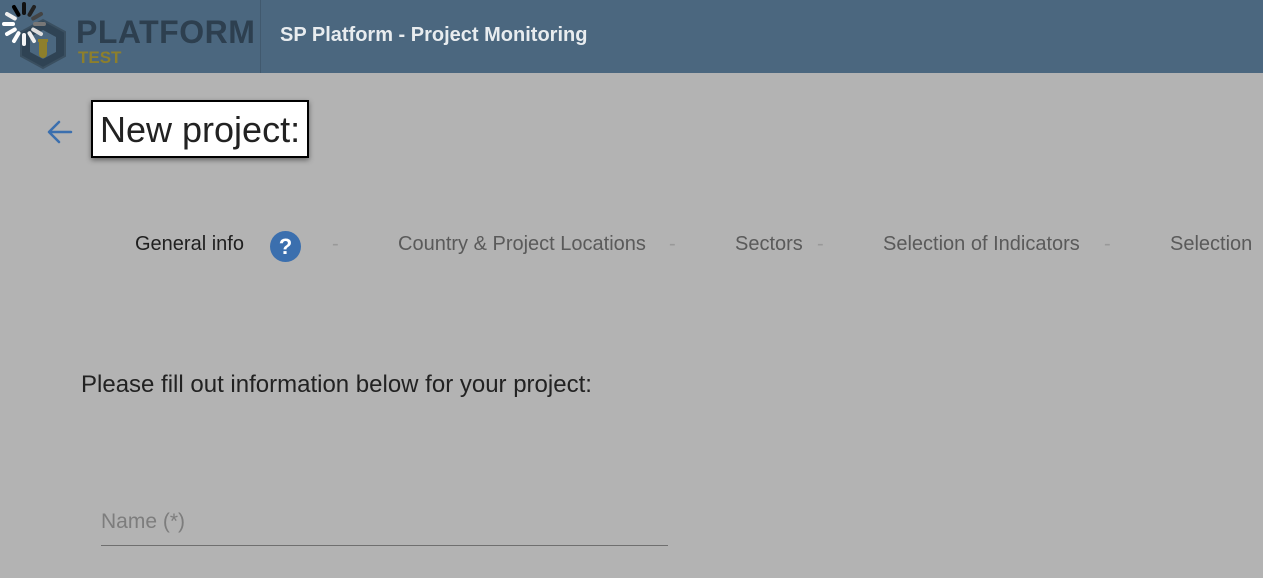 Image resolution: width=1263 pixels, height=578 pixels. Describe the element at coordinates (189, 244) in the screenshot. I see `step-general-info: General info` at that location.